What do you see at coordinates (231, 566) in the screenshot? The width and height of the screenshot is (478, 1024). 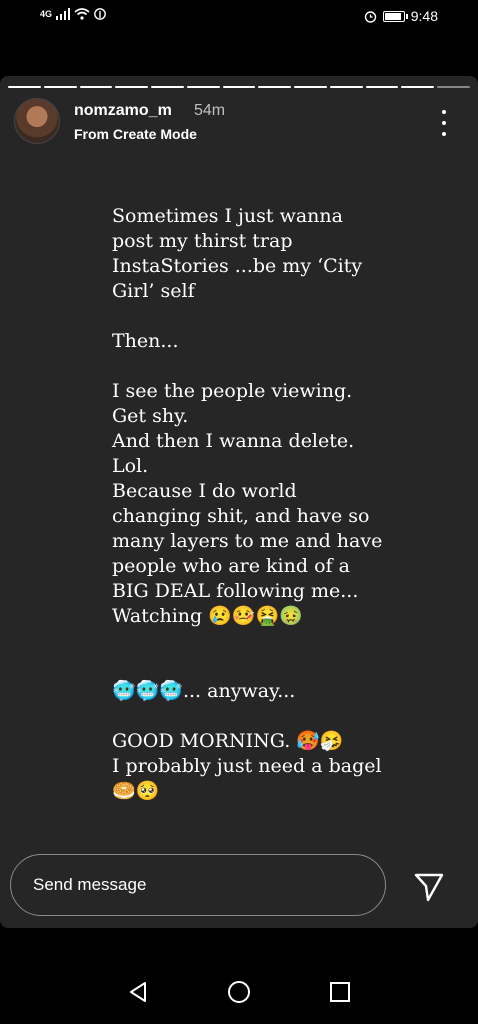 I see `story-text-line: people who are kind of a` at bounding box center [231, 566].